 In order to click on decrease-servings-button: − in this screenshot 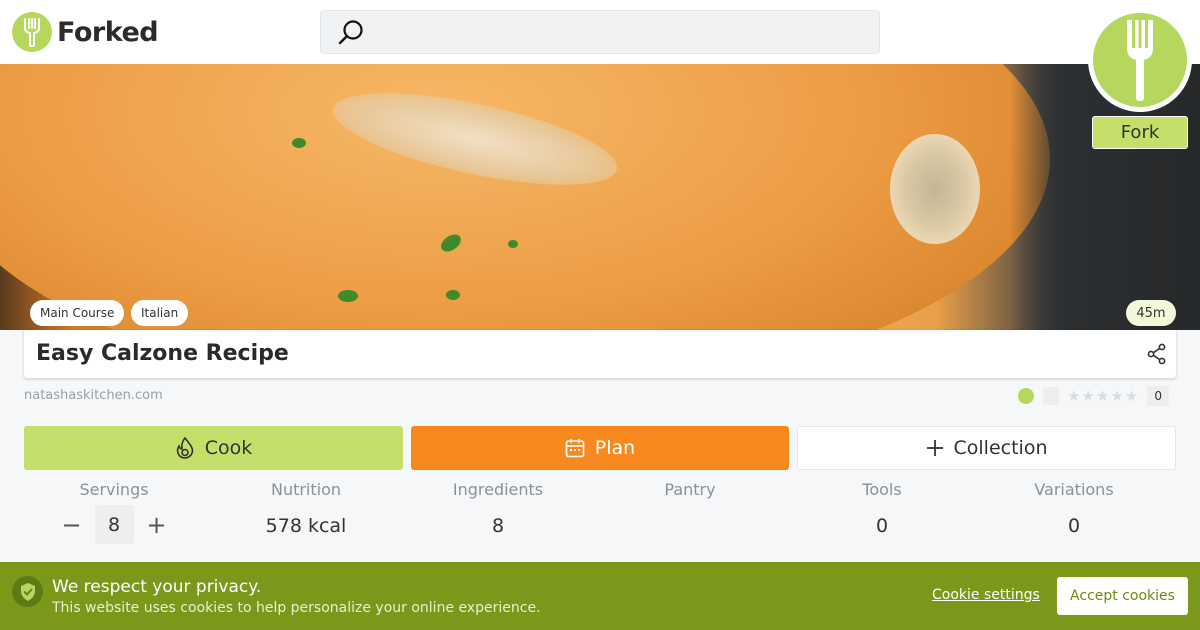, I will do `click(72, 525)`.